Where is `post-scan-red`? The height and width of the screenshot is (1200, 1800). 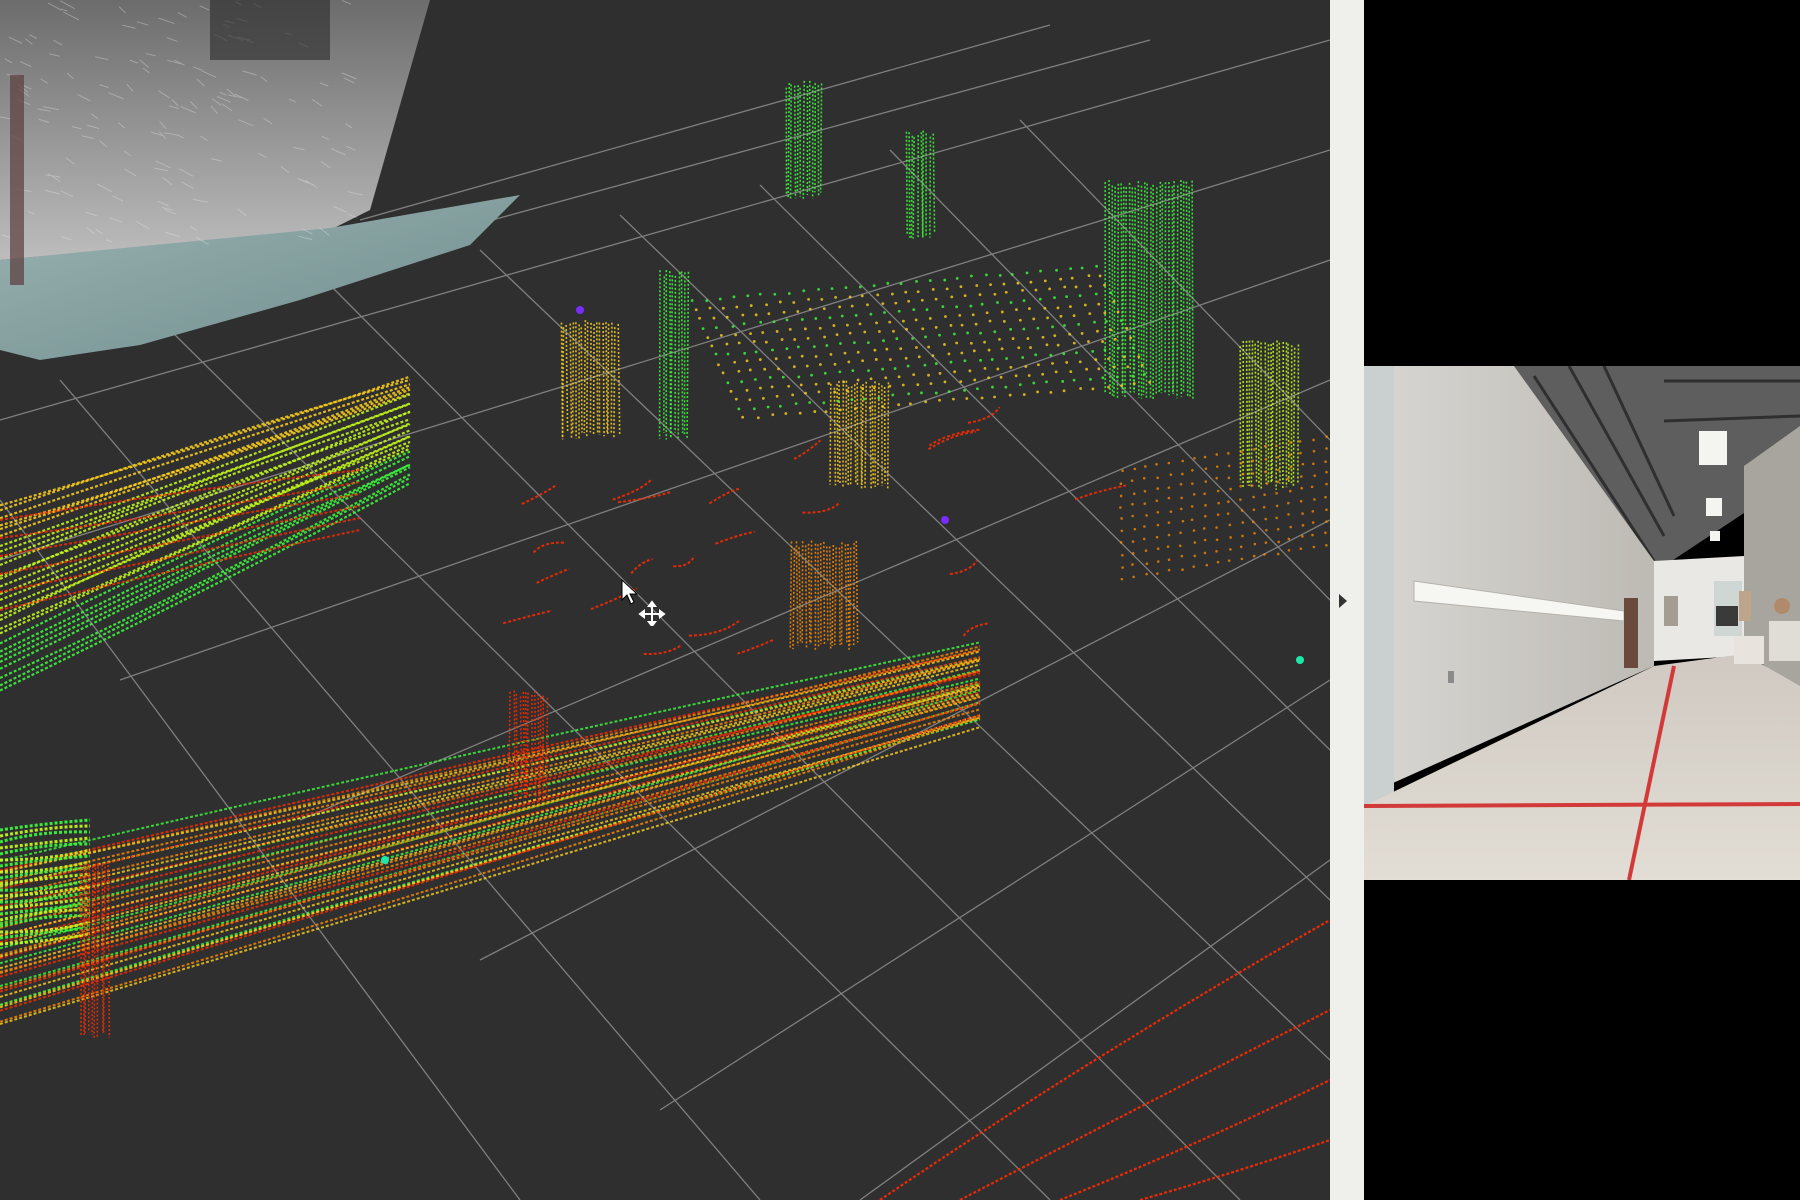 post-scan-red is located at coordinates (109, 951).